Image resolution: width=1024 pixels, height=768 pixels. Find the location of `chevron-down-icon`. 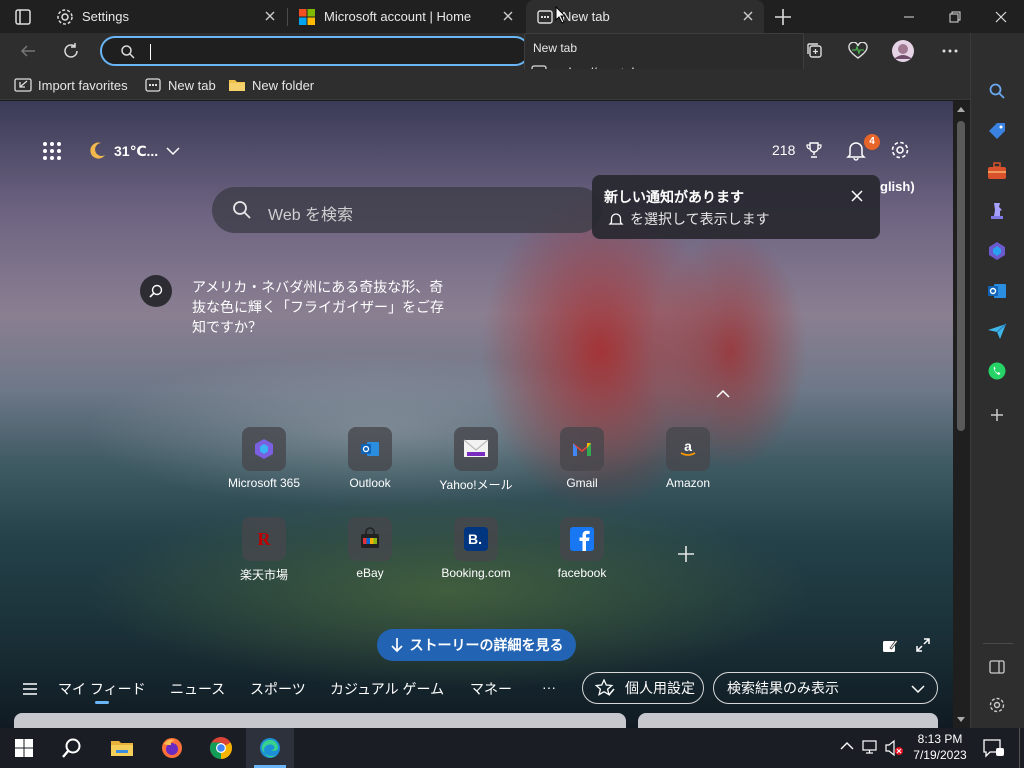

chevron-down-icon is located at coordinates (173, 151).